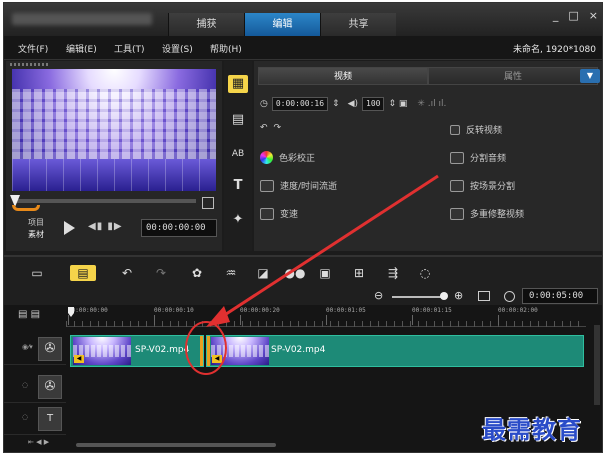  Describe the element at coordinates (105, 226) in the screenshot. I see `step-buttons: ◀▮ ▮▶` at that location.